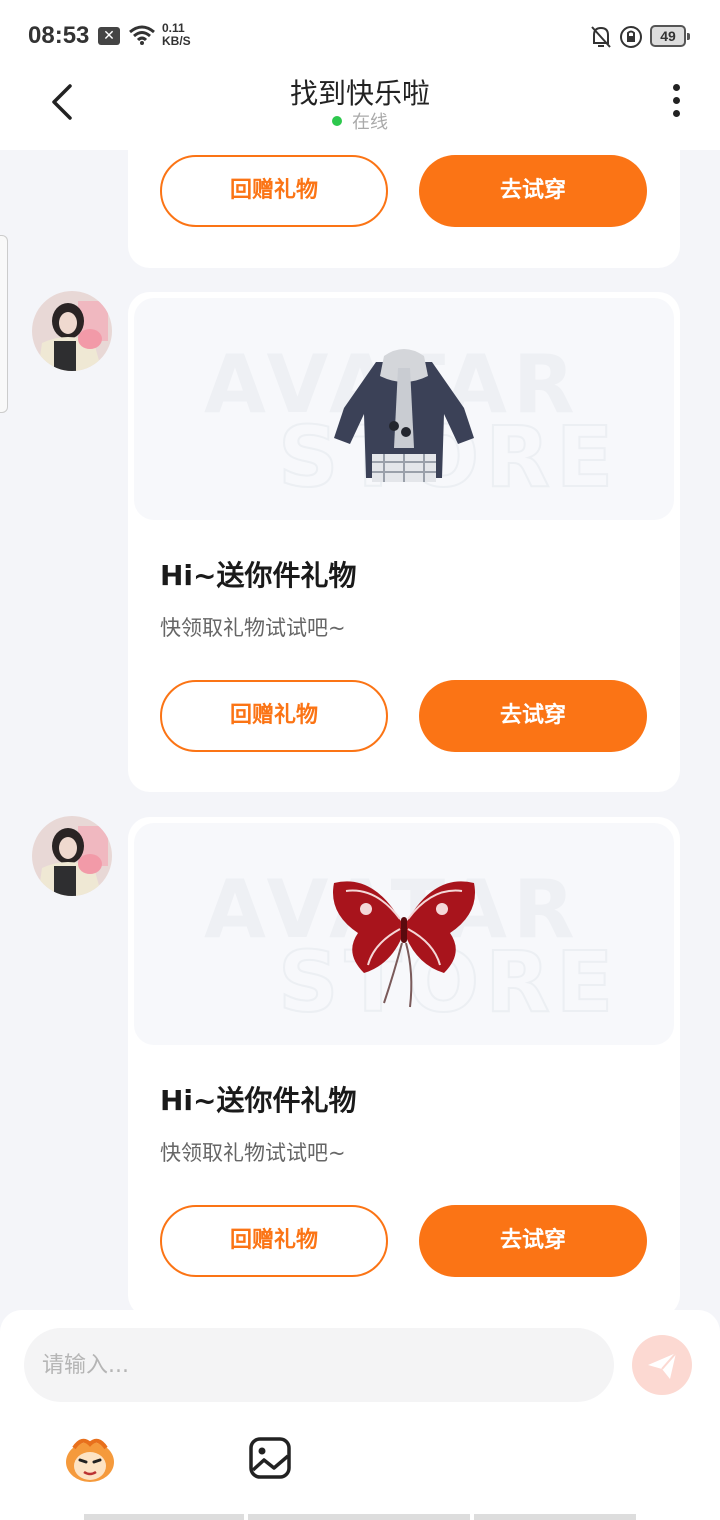 The image size is (720, 1520). I want to click on status-bar: 08:53 ✕ 0.11 KB/S 49, so click(360, 36).